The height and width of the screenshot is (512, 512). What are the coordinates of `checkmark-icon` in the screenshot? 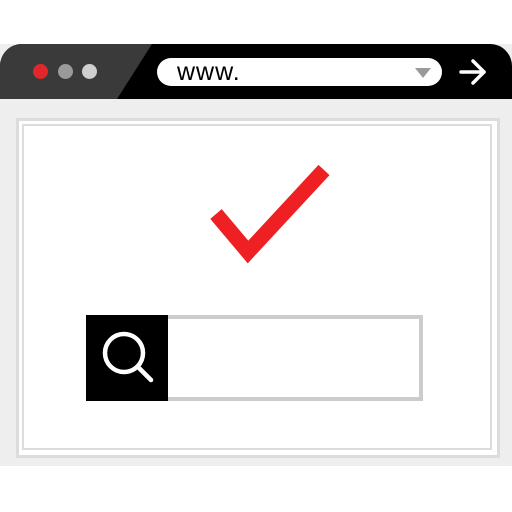 It's located at (270, 214).